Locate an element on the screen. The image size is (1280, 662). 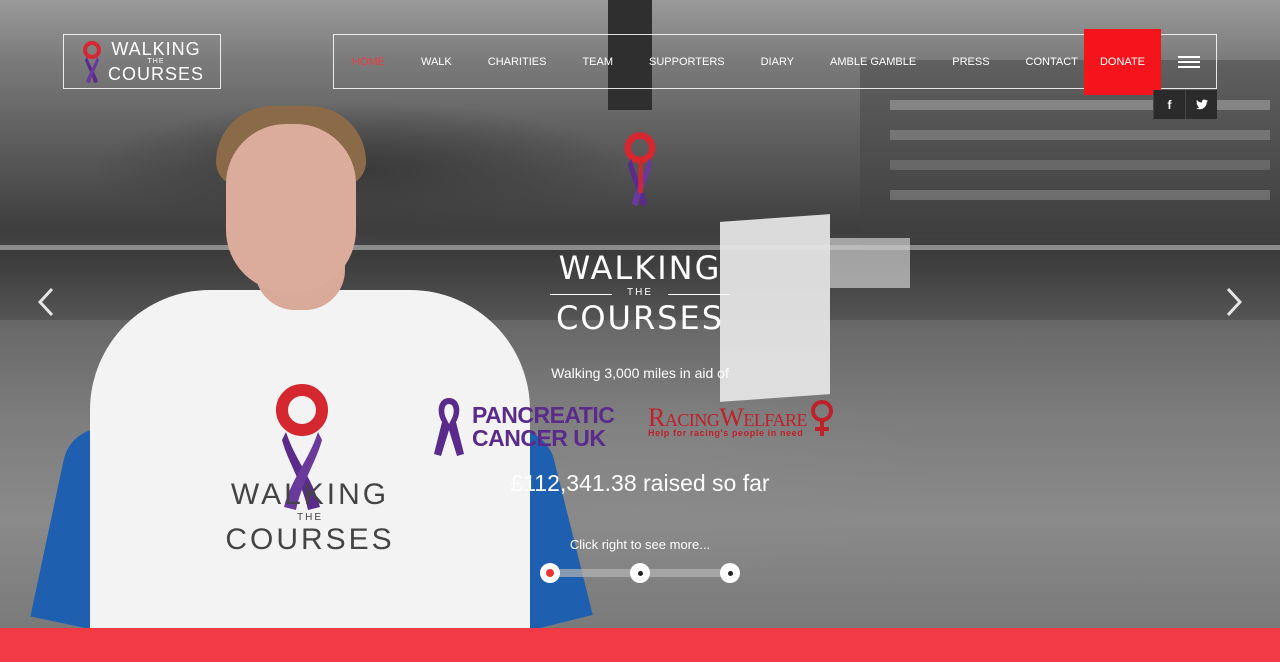
shirt-logo: WALKING THE COURSES is located at coordinates (310, 517).